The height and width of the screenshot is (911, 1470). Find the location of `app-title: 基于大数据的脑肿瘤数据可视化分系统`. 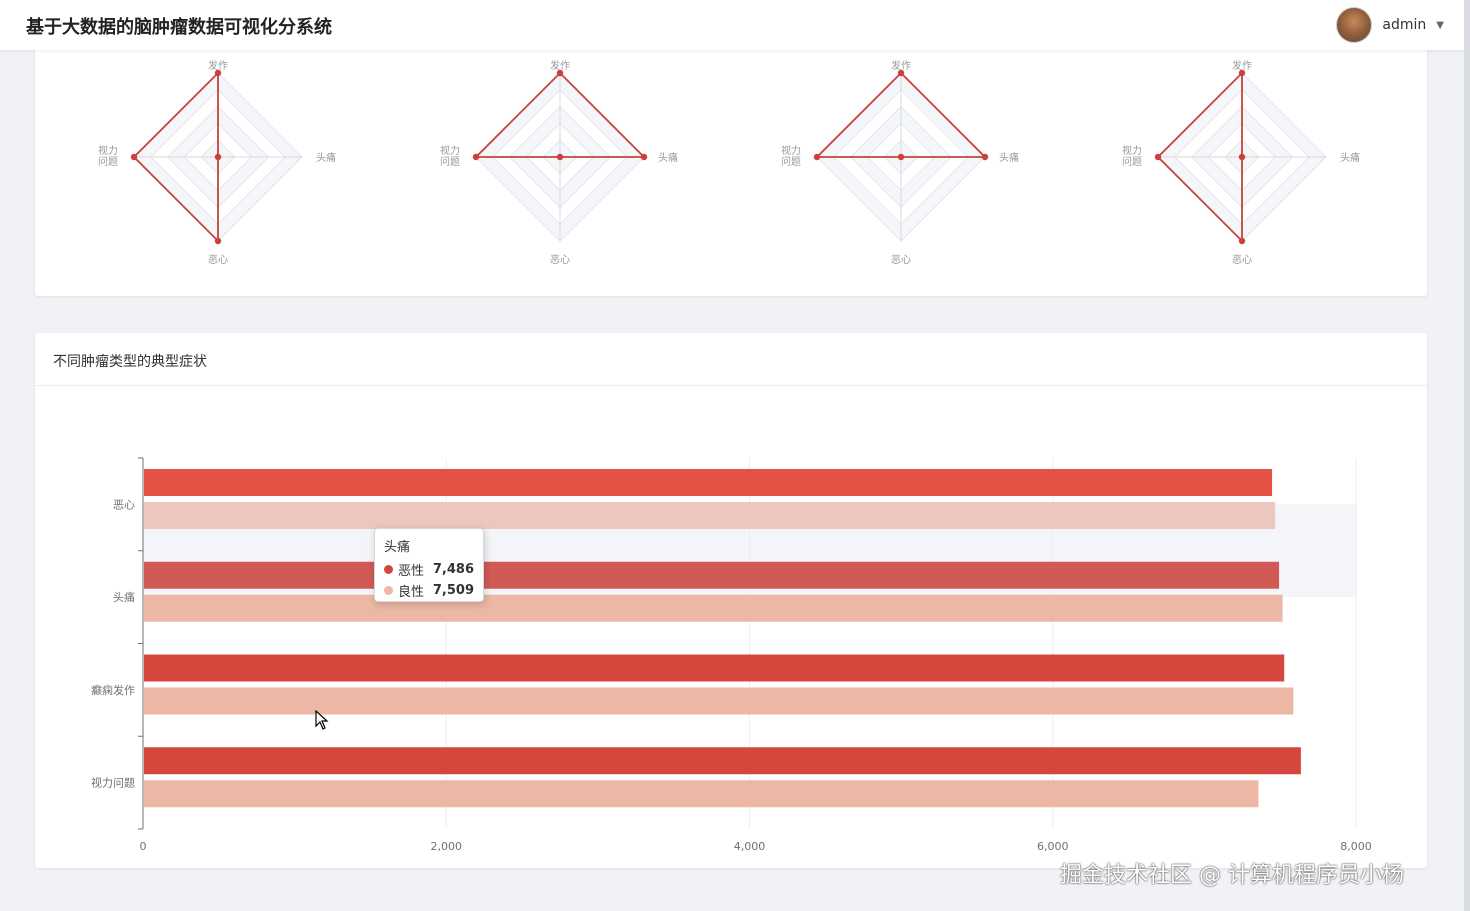

app-title: 基于大数据的脑肿瘤数据可视化分系统 is located at coordinates (179, 27).